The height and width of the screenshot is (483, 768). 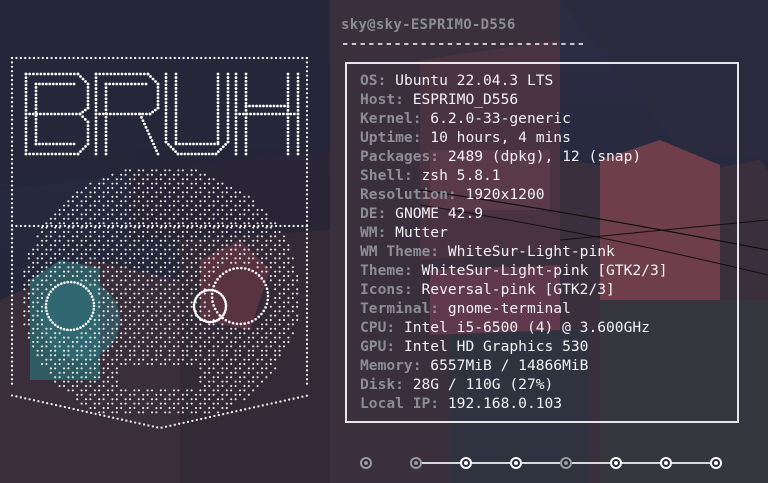 I want to click on indicator-connector, so click(x=641, y=463).